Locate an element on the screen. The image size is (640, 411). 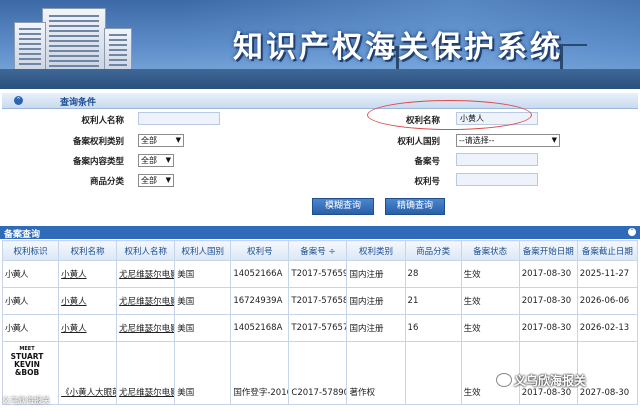
record-content-type-select: 全部 ▼ is located at coordinates (156, 160).